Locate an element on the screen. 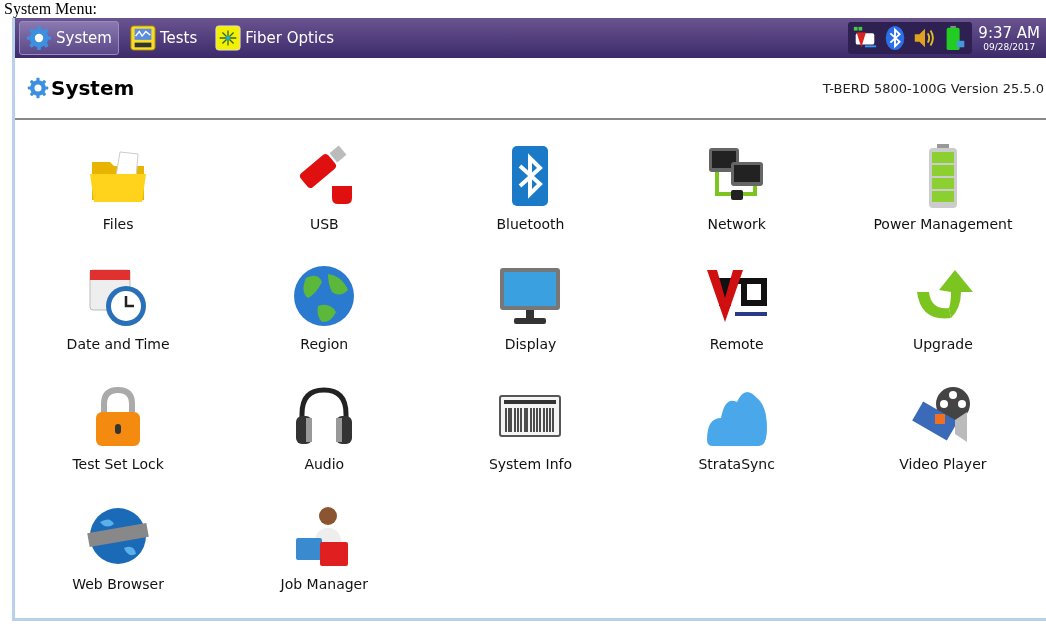  globe-icon is located at coordinates (324, 296).